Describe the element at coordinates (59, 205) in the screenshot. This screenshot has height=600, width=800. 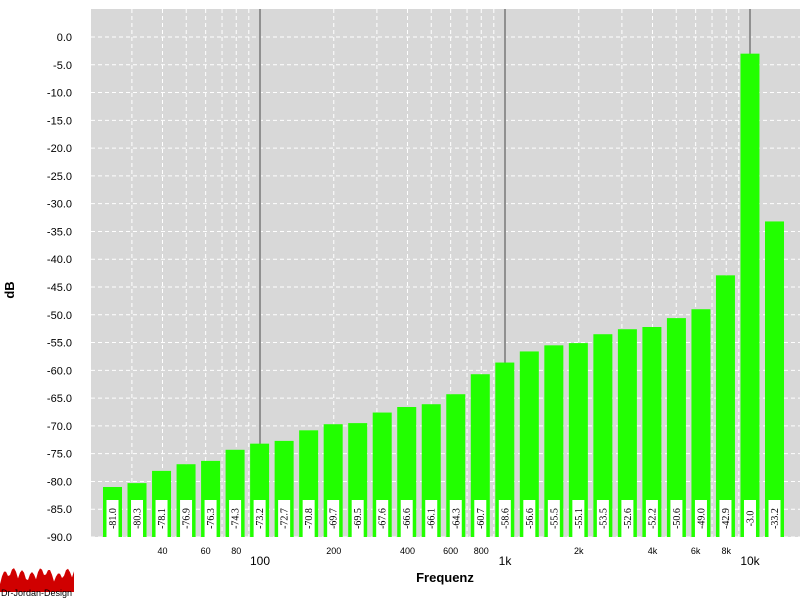
I see `y-tick-label: -30.0` at that location.